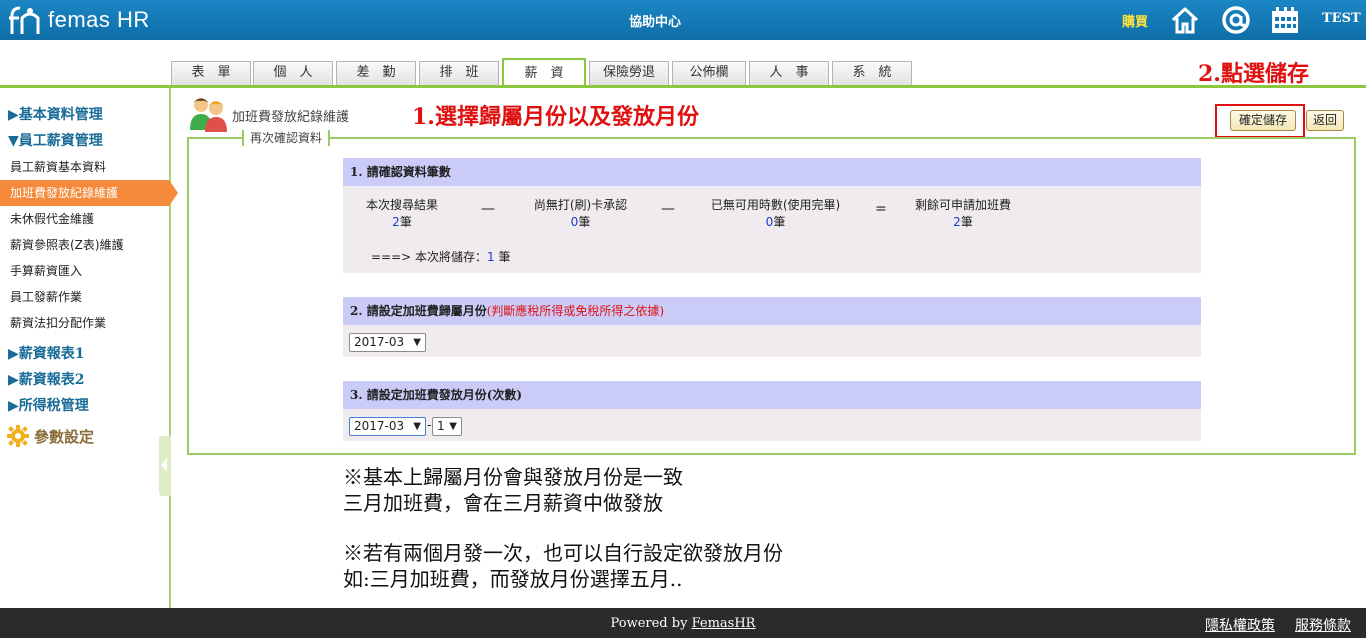 The image size is (1366, 638). I want to click on sidebar-param-settings: 參數設定, so click(50, 436).